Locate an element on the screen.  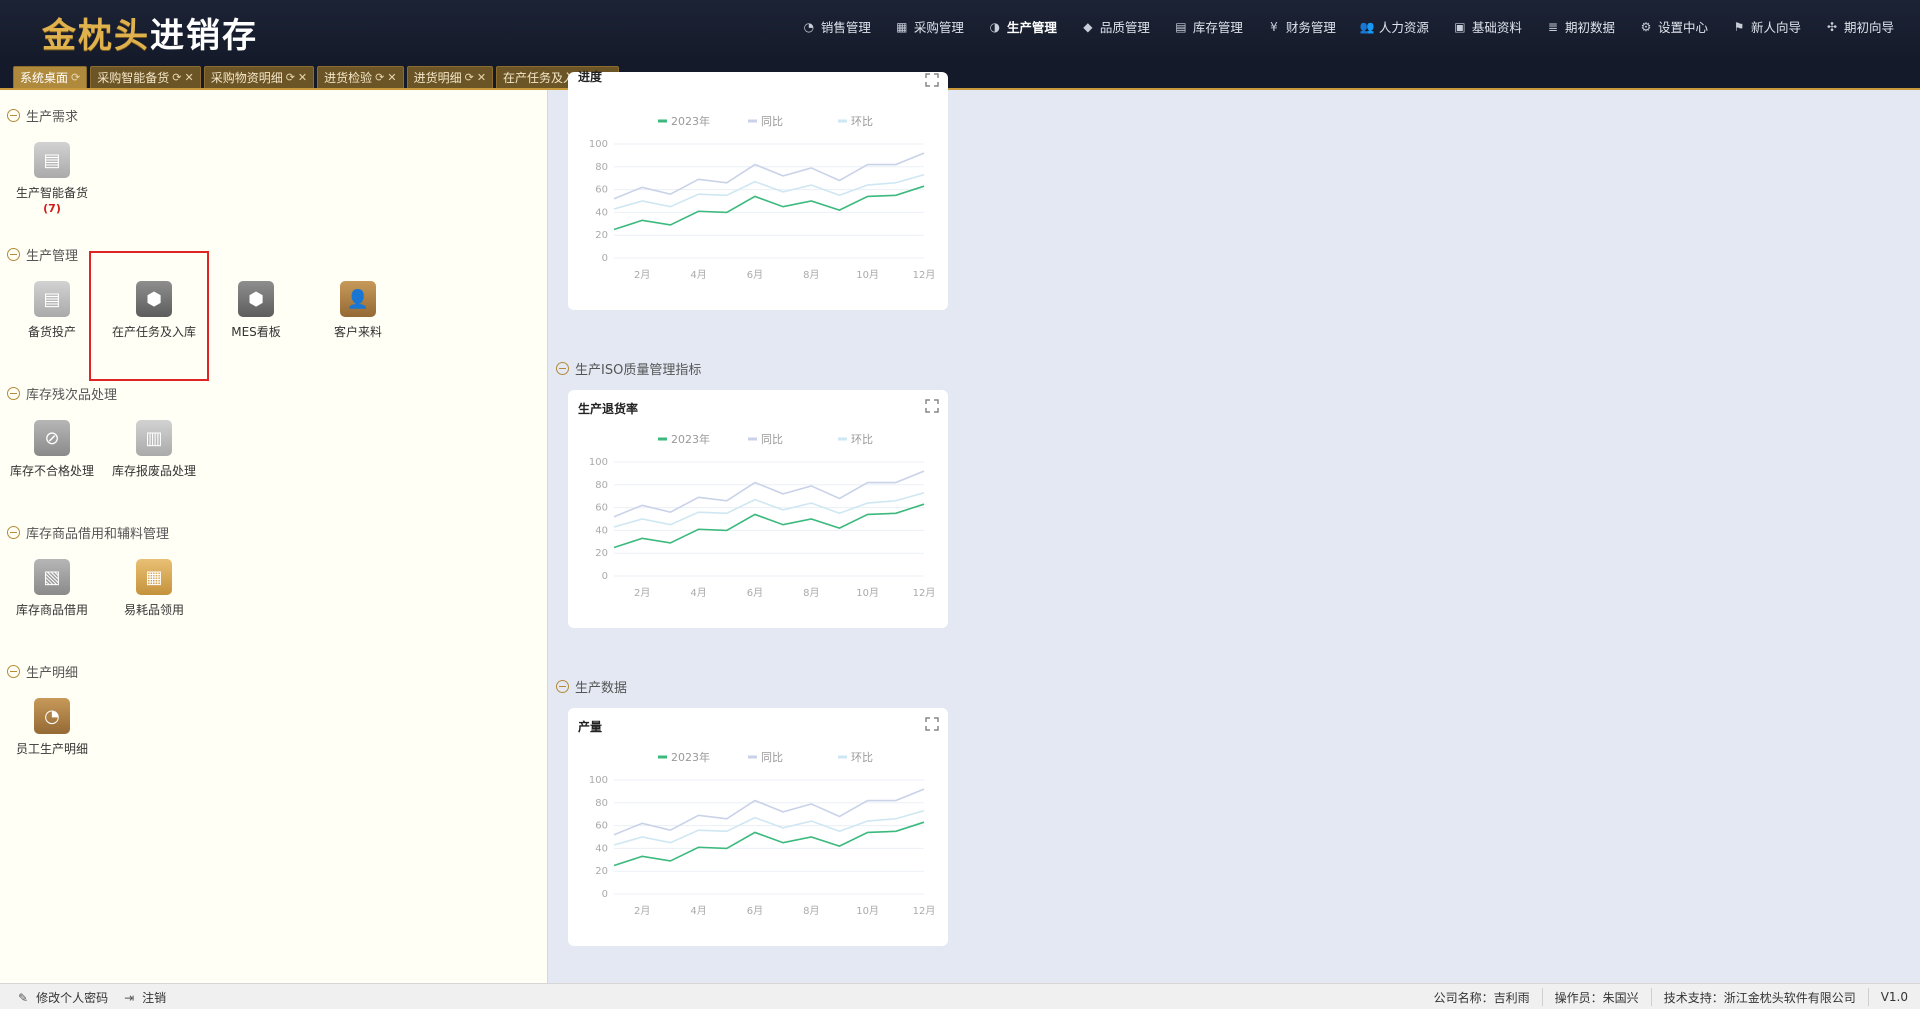
tab-1: 采购智能备货 ⟳ ✕ is located at coordinates (145, 77).